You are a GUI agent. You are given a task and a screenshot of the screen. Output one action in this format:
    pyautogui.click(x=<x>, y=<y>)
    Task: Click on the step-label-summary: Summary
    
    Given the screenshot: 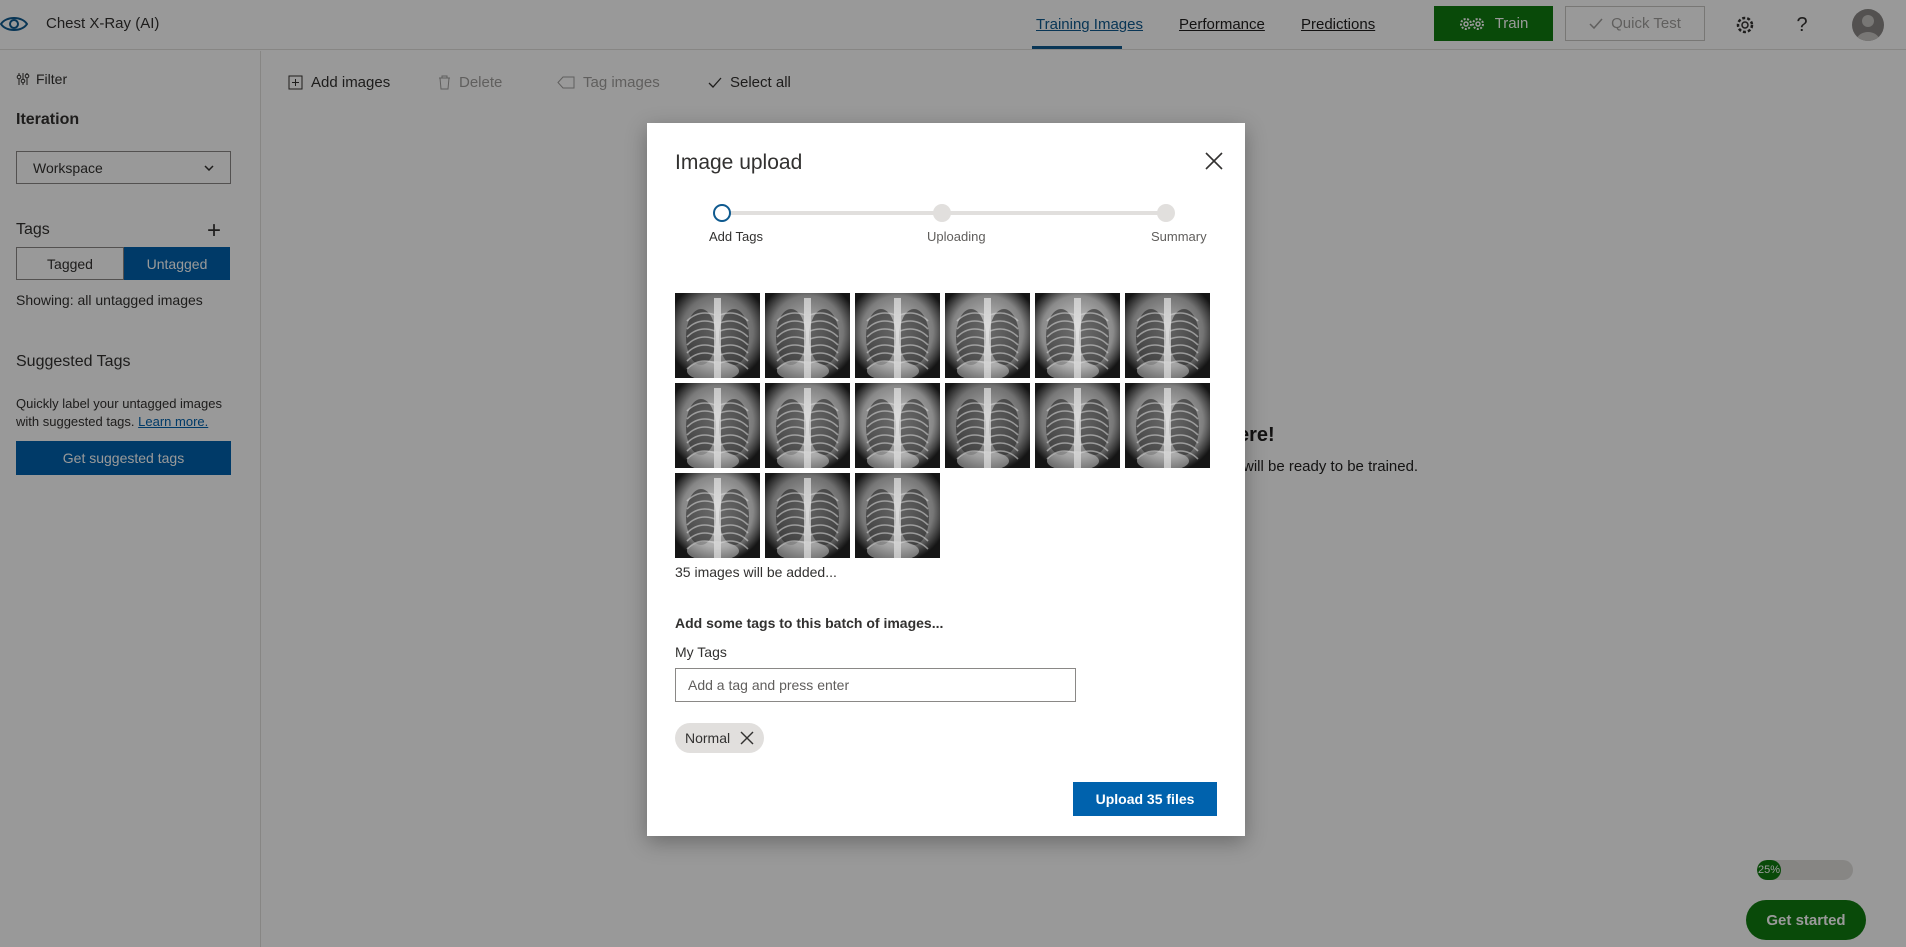 What is the action you would take?
    pyautogui.click(x=1179, y=236)
    